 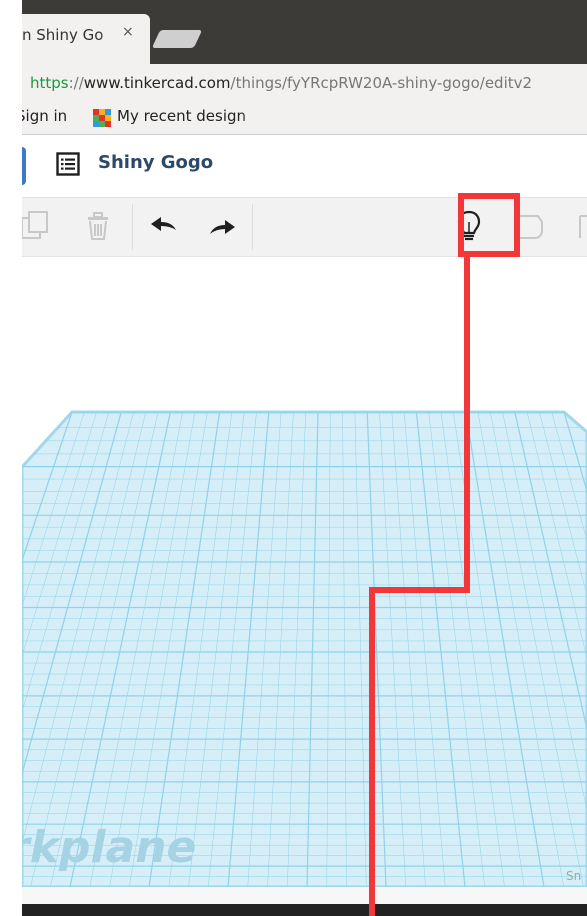 What do you see at coordinates (68, 164) in the screenshot?
I see `list-menu-icon` at bounding box center [68, 164].